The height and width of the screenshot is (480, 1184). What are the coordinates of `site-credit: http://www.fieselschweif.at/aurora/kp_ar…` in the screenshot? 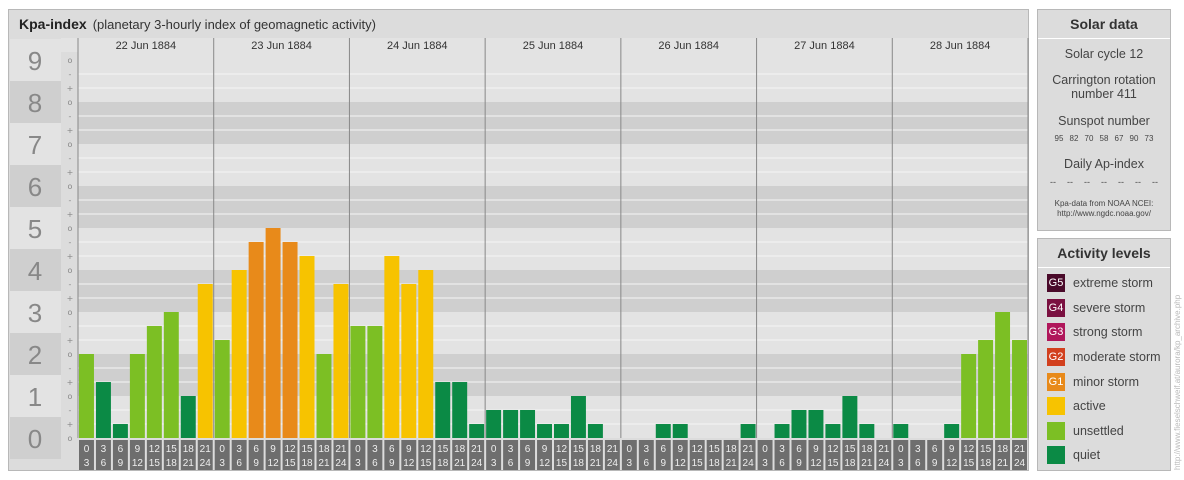 It's located at (1177, 382).